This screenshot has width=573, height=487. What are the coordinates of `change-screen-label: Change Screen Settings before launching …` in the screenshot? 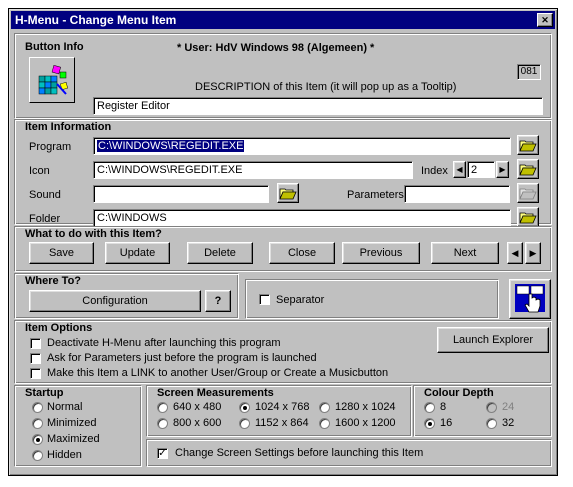 It's located at (299, 453).